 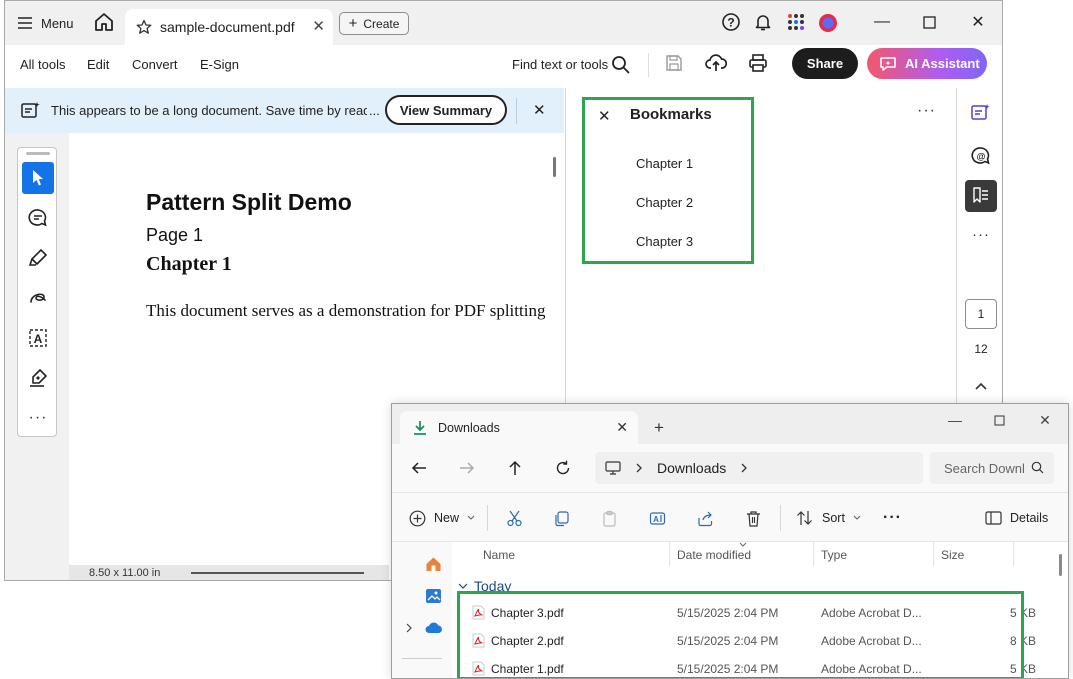 I want to click on document-tab-title: sample-document.pdf, so click(x=227, y=27).